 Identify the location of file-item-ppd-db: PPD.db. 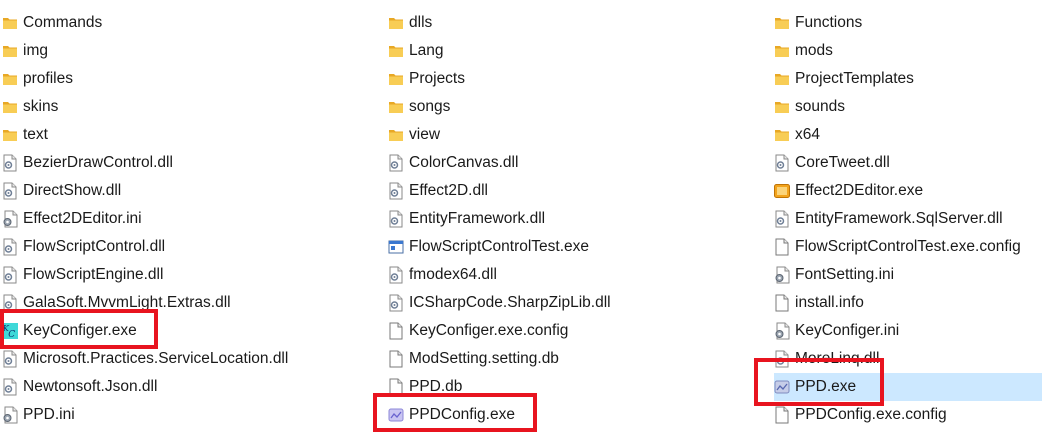
(578, 387).